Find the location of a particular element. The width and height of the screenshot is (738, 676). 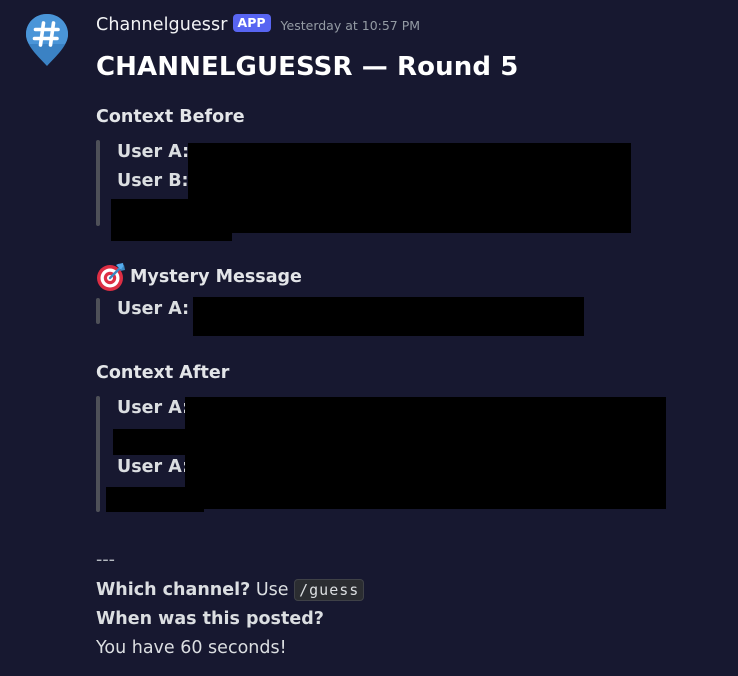

which-channel-label: Which channel? is located at coordinates (173, 590).